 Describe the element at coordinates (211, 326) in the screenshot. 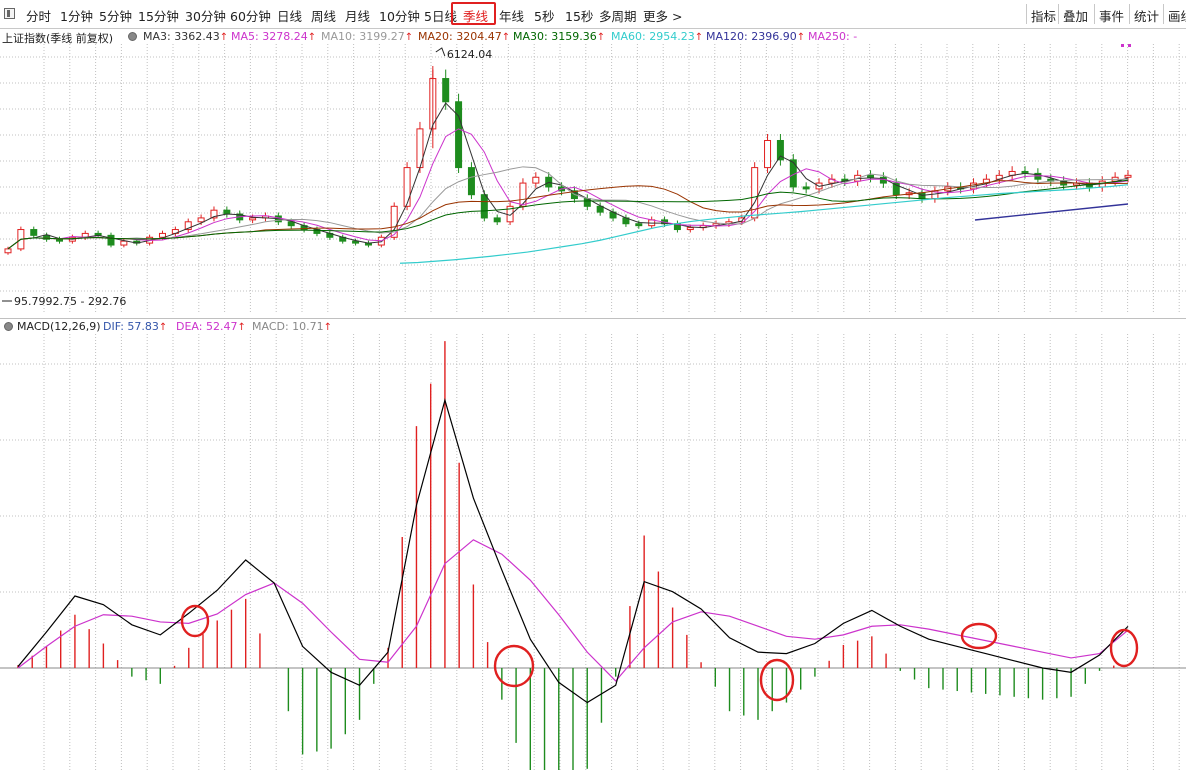

I see `dea-legend: DEA: 52.47↑` at that location.